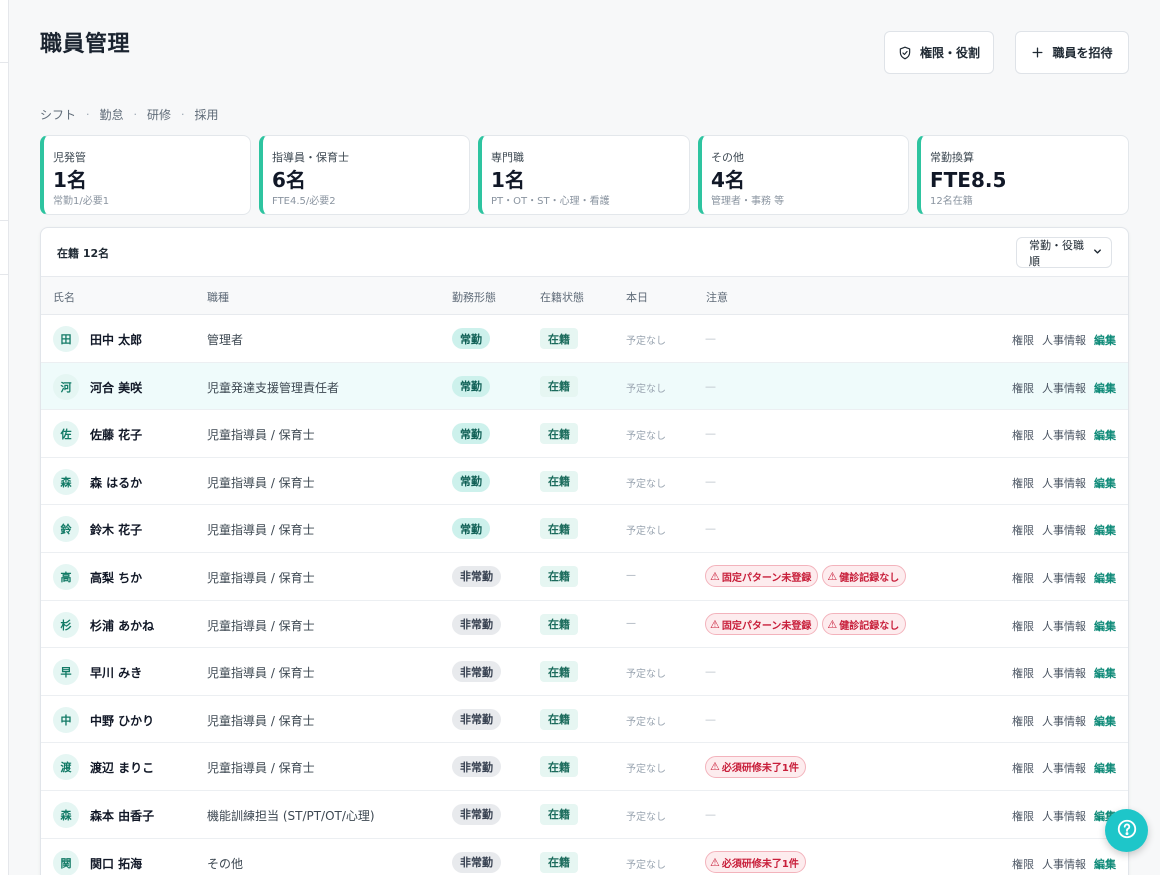  I want to click on stat-value: 1名, so click(508, 180).